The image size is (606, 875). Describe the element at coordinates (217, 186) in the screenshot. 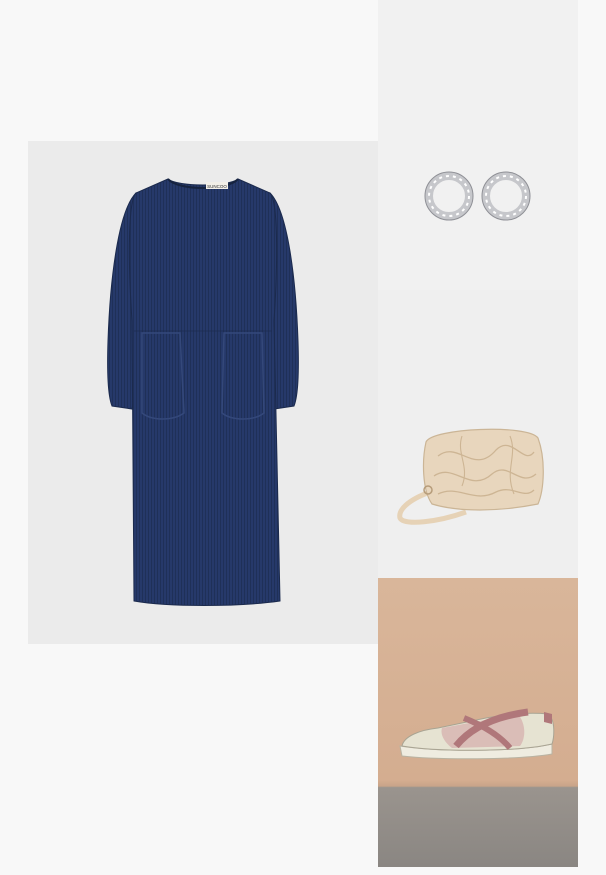

I see `dress-brand-label: SUNCOO` at that location.